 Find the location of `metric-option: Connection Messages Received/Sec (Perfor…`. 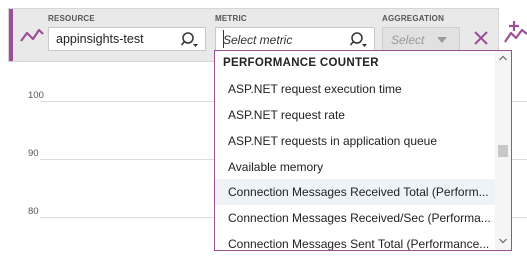

metric-option: Connection Messages Received/Sec (Perfor… is located at coordinates (355, 218).